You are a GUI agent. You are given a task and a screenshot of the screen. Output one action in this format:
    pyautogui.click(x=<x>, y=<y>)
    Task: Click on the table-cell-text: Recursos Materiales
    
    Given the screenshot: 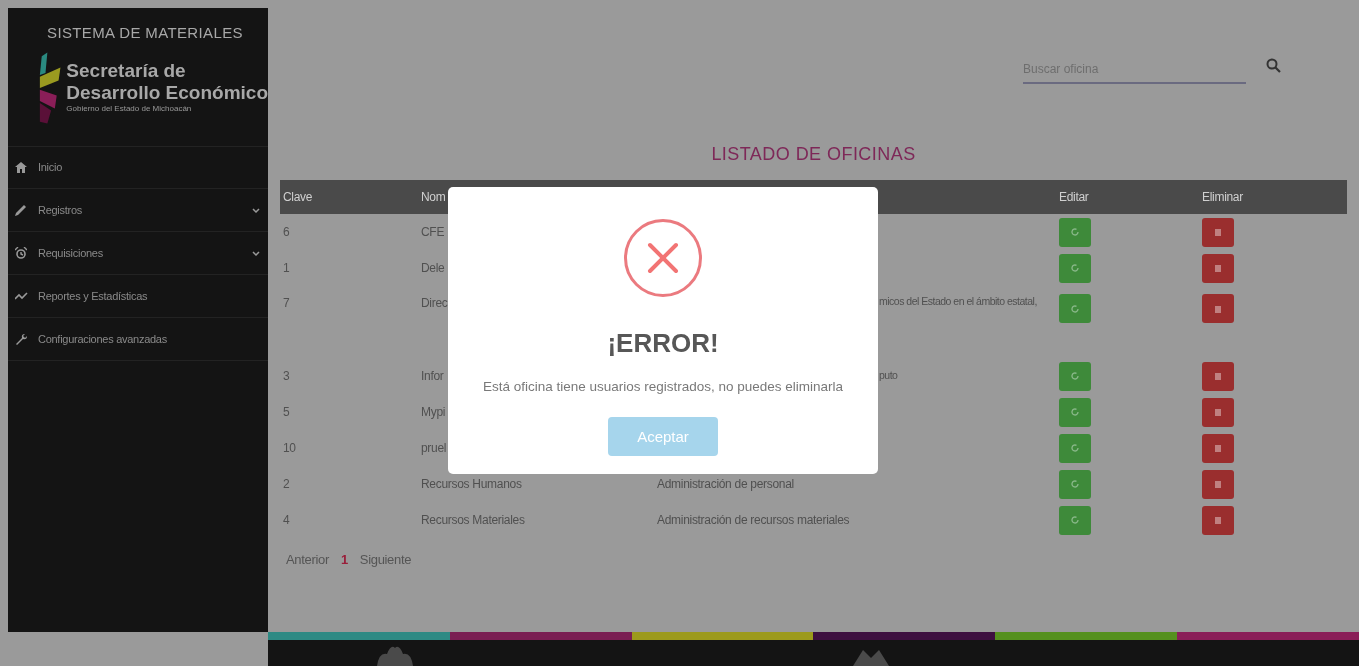 What is the action you would take?
    pyautogui.click(x=473, y=520)
    